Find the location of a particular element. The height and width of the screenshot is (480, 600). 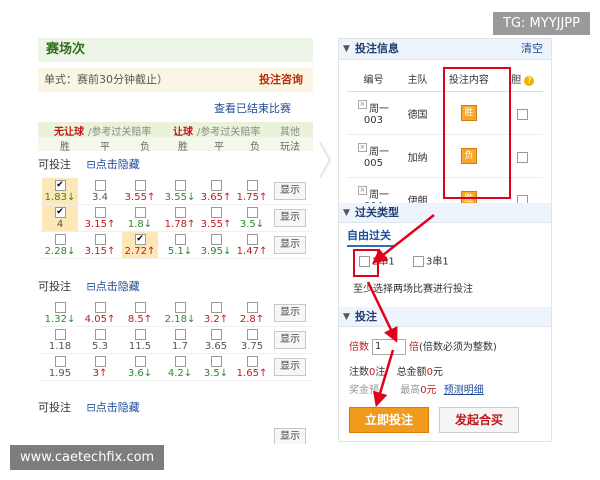

odds-cell: ✔ 2.72↑ is located at coordinates (140, 245).